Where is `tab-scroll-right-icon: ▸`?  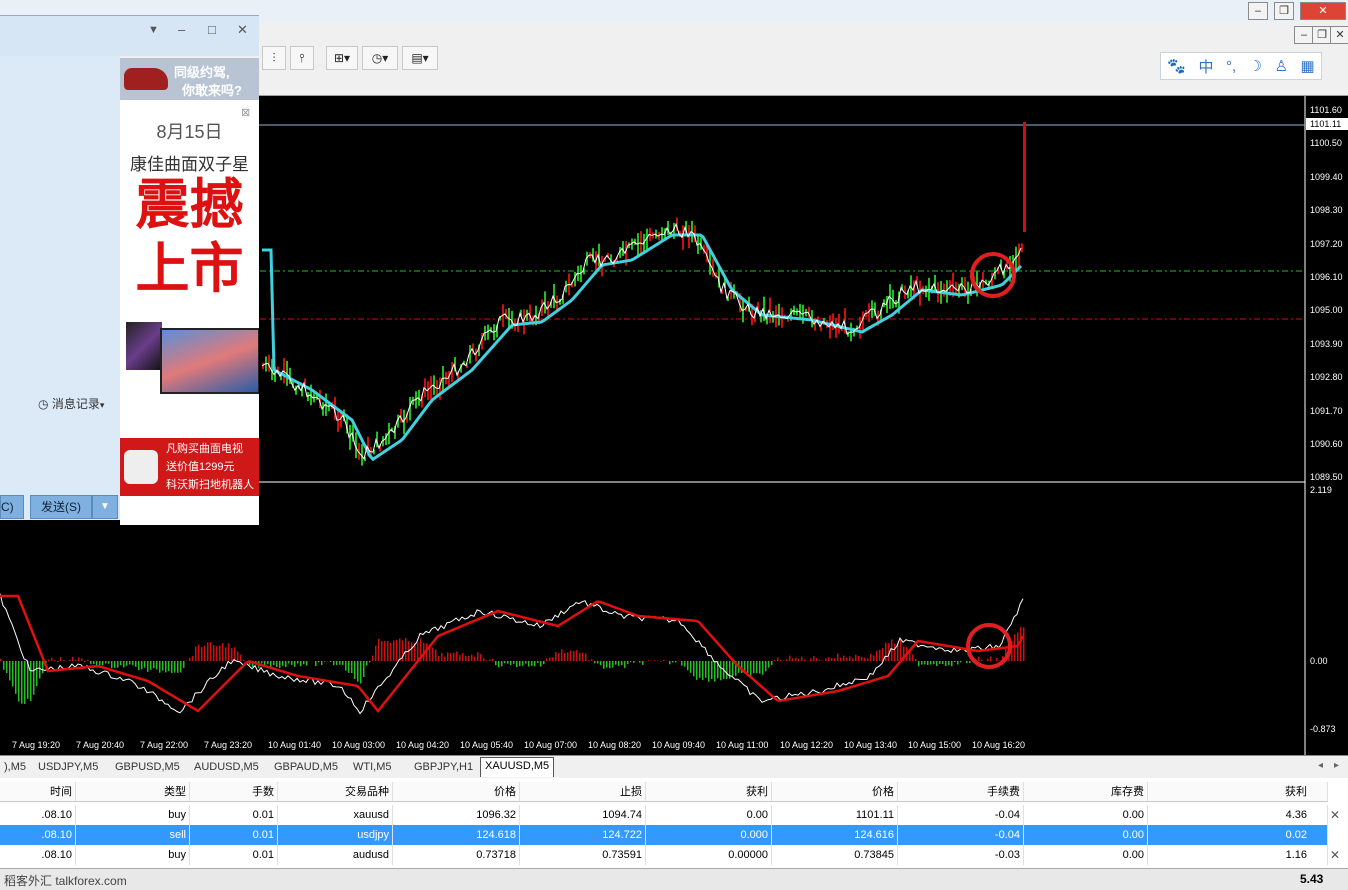 tab-scroll-right-icon: ▸ is located at coordinates (1336, 765).